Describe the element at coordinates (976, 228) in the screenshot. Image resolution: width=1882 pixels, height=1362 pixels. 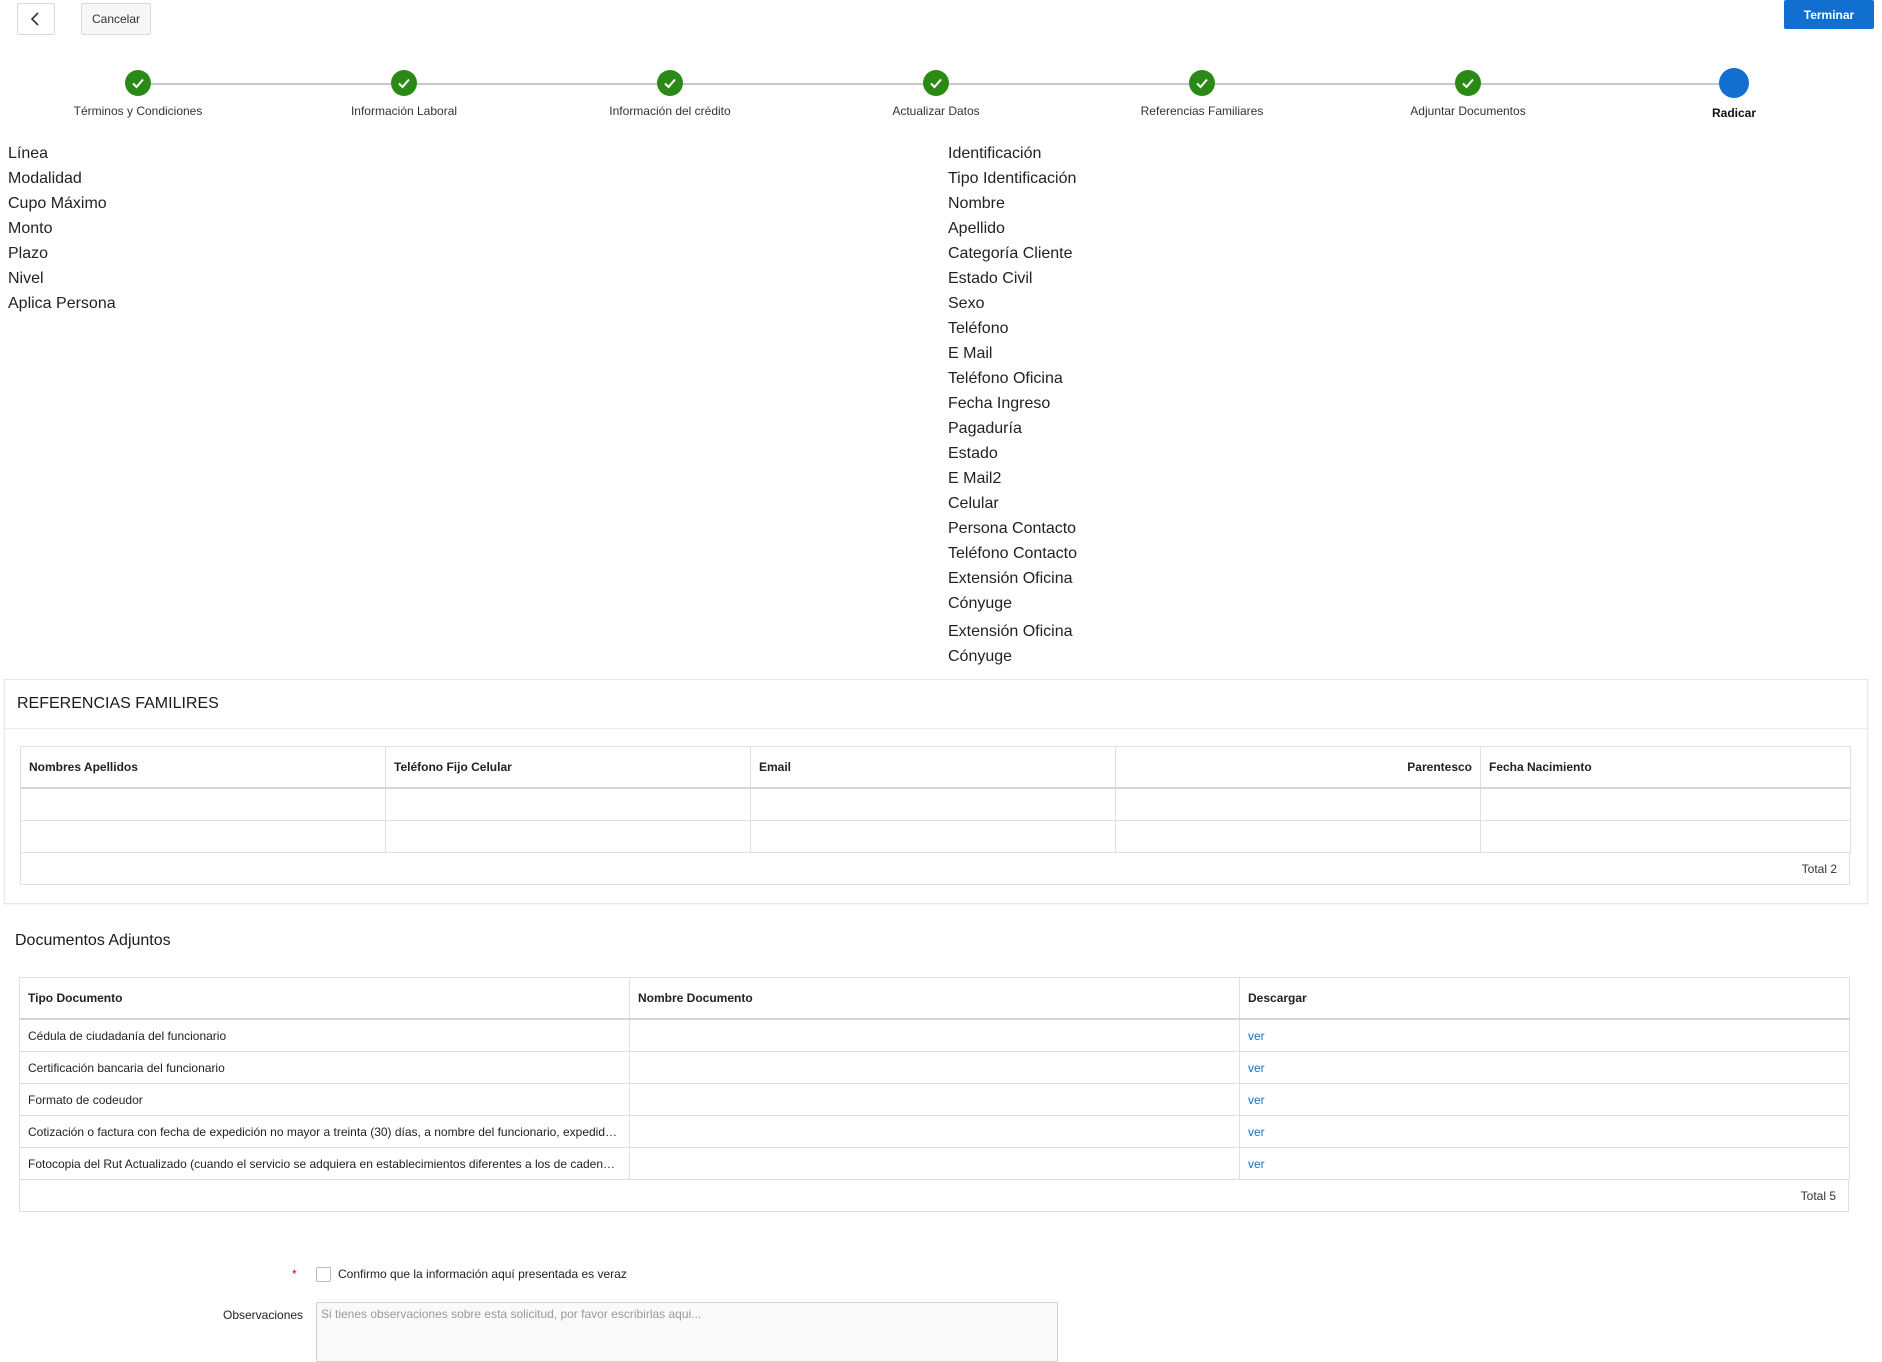
I see `client-field-label: Apellido` at that location.